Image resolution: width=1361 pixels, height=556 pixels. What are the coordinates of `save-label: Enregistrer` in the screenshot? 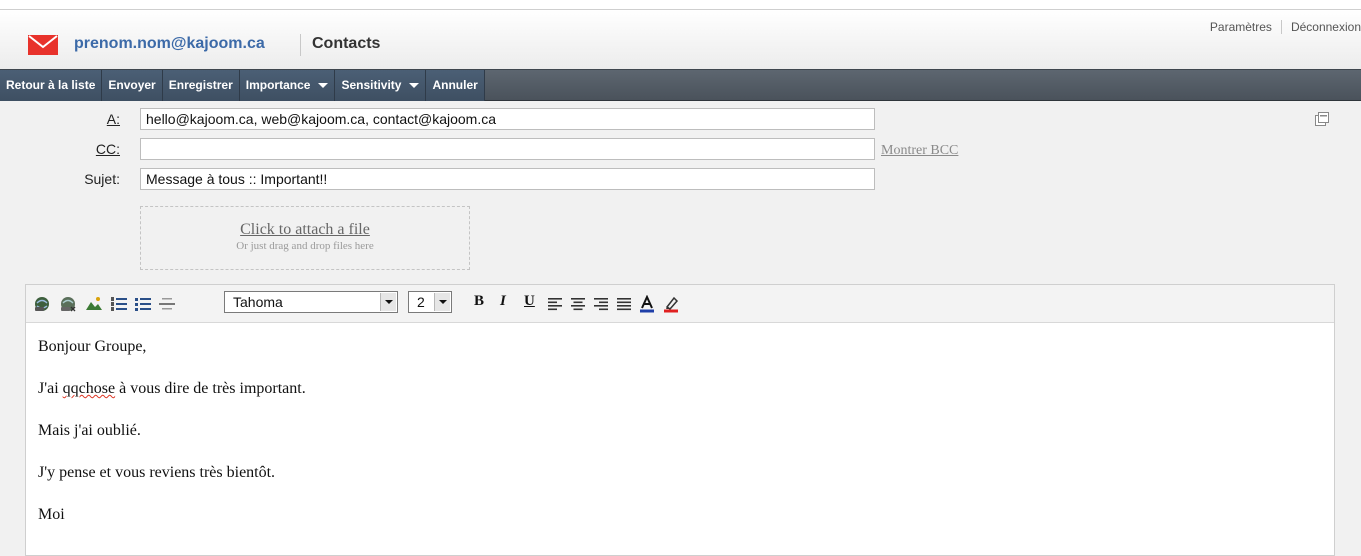 It's located at (200, 85).